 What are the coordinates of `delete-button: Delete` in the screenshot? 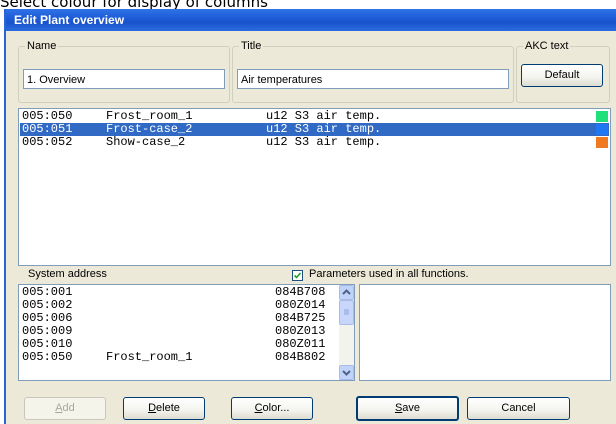 It's located at (164, 408).